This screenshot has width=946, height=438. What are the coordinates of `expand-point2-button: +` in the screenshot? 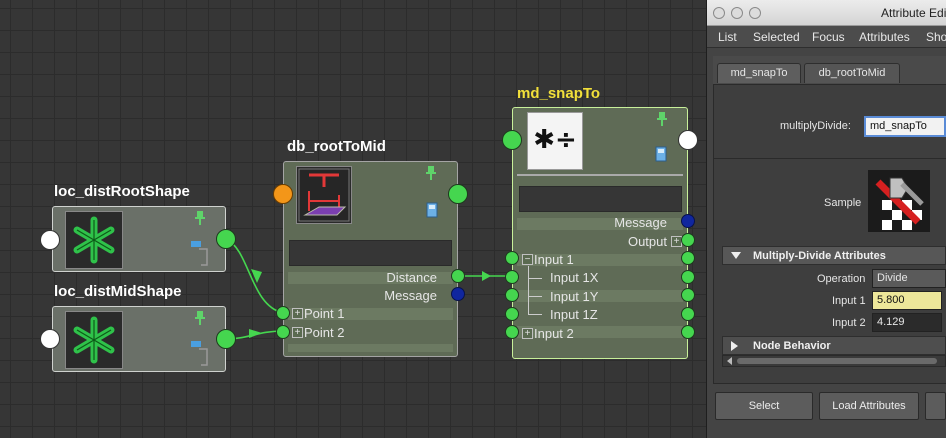 It's located at (297, 332).